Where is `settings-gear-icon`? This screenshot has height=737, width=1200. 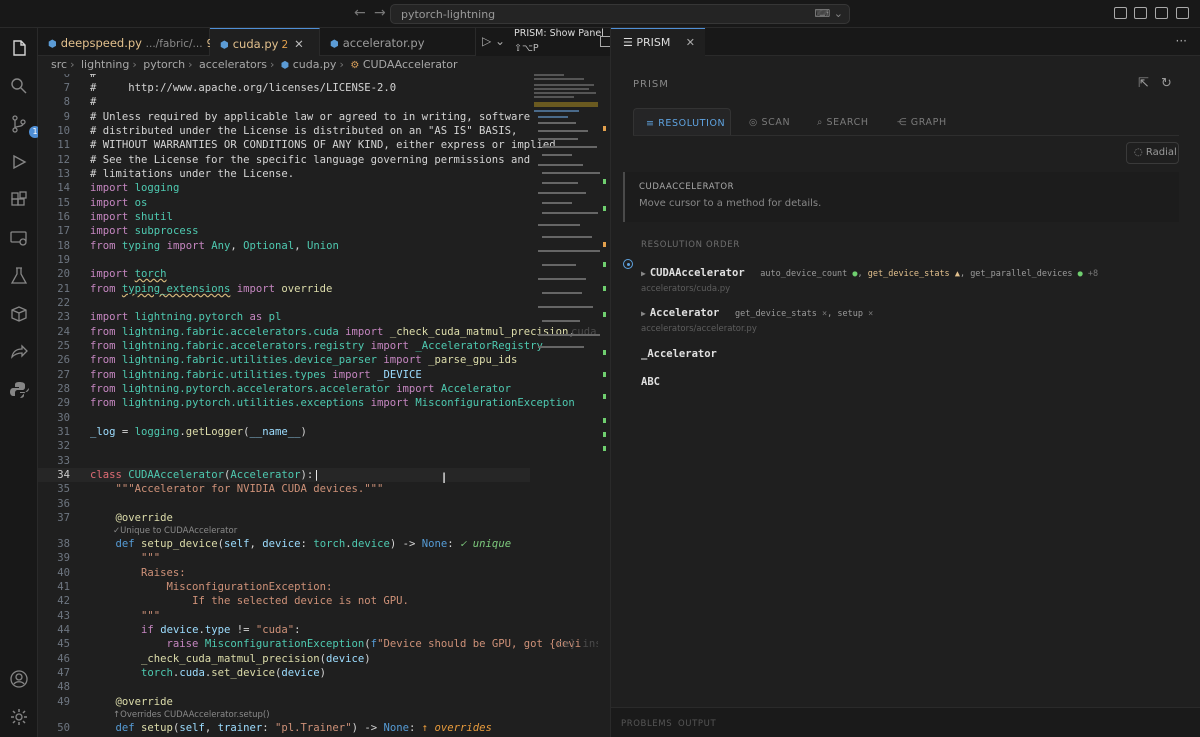
settings-gear-icon is located at coordinates (19, 717).